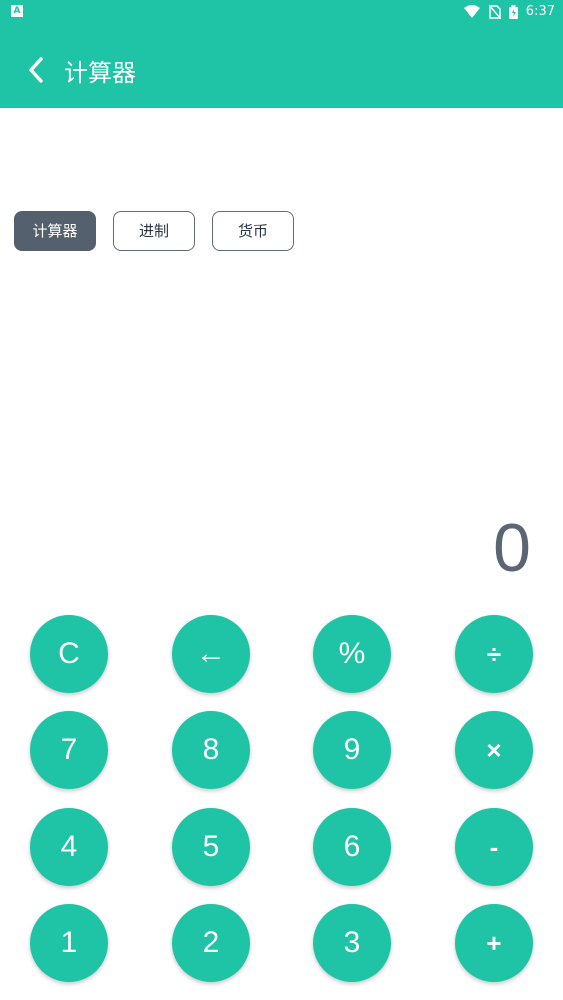 Image resolution: width=563 pixels, height=1000 pixels. Describe the element at coordinates (513, 12) in the screenshot. I see `battery-icon` at that location.